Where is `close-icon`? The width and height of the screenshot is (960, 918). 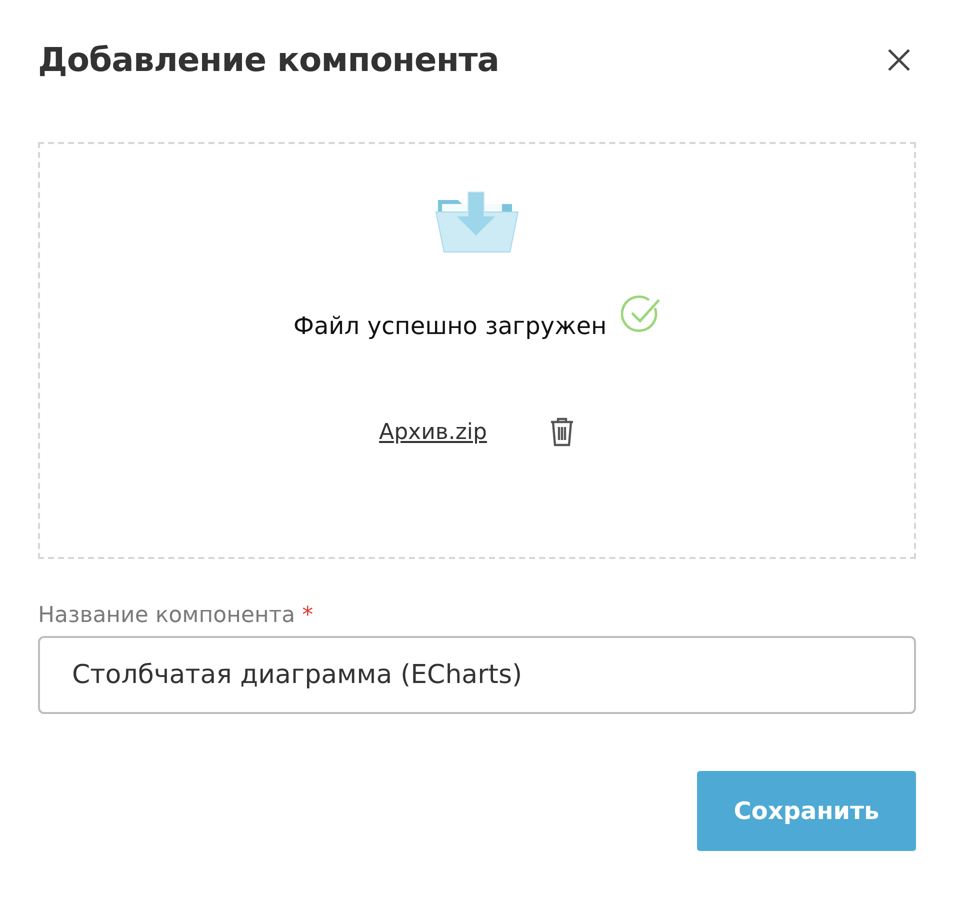 close-icon is located at coordinates (899, 59).